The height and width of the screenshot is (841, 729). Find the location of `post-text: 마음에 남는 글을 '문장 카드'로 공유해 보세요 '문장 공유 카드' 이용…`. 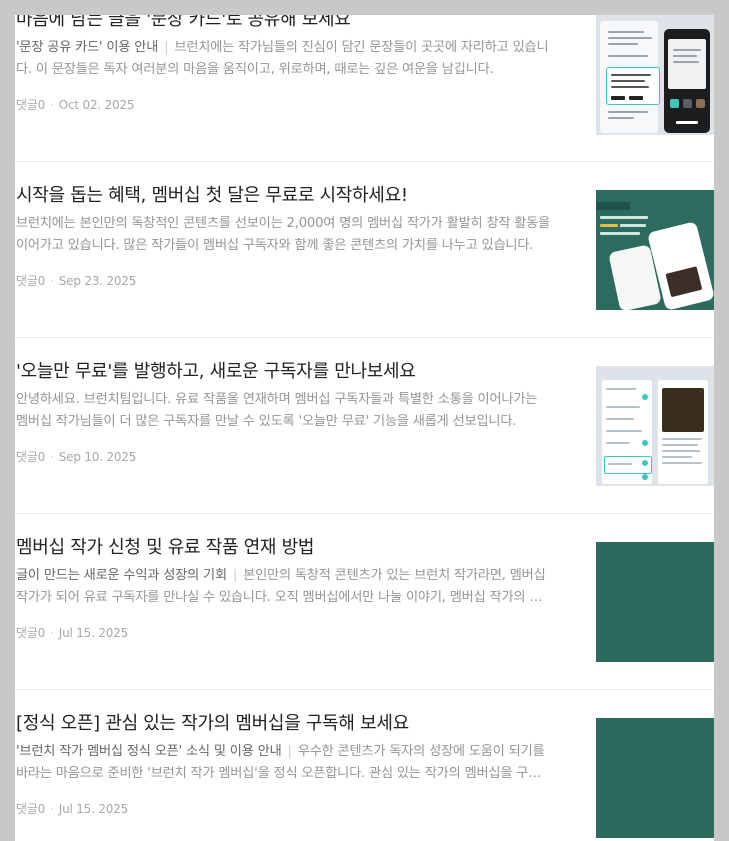

post-text: 마음에 남는 글을 '문장 카드'로 공유해 보세요 '문장 공유 카드' 이용… is located at coordinates (283, 64).